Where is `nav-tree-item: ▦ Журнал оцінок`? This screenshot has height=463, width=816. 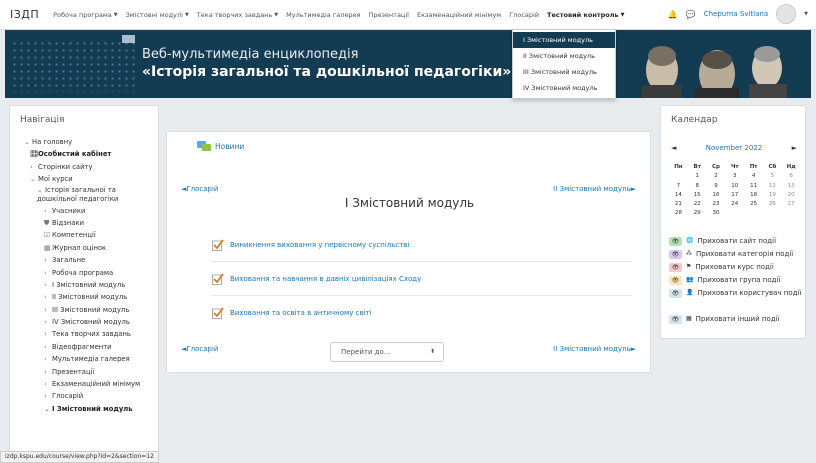 nav-tree-item: ▦ Журнал оцінок is located at coordinates (84, 248).